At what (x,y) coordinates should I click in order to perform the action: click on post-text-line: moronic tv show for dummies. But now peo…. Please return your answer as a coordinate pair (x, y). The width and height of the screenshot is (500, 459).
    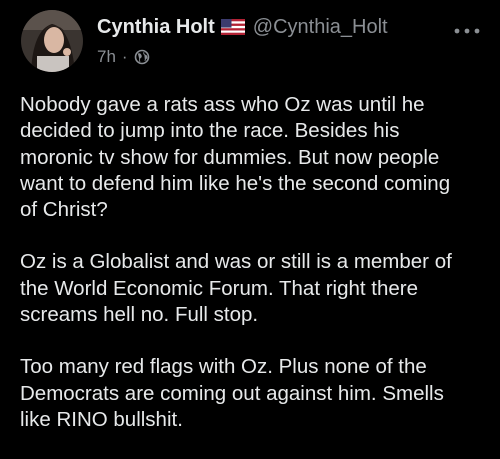
    Looking at the image, I should click on (230, 157).